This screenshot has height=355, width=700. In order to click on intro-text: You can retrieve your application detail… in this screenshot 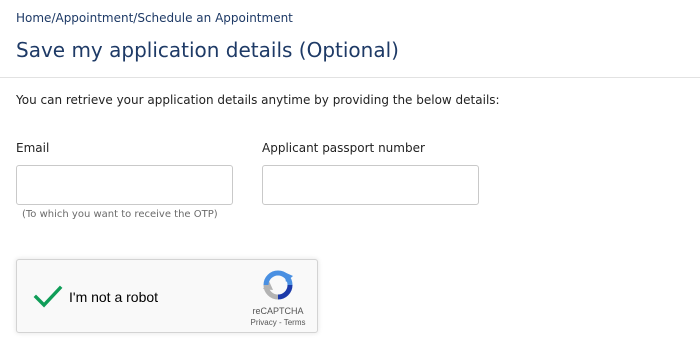, I will do `click(258, 100)`.